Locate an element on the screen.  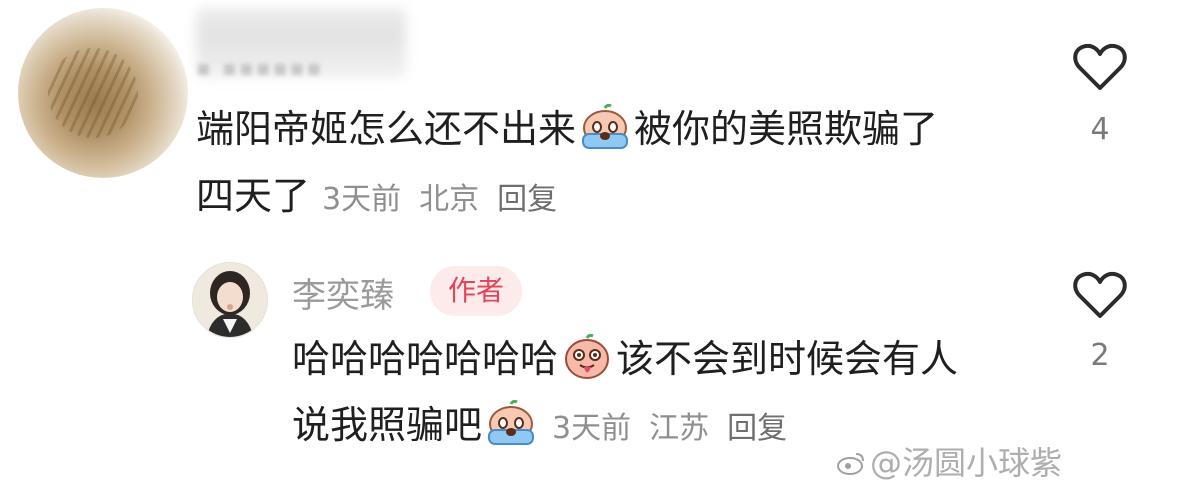
comment-text-line2: 四天了 3天前 北京 回复 is located at coordinates (376, 198).